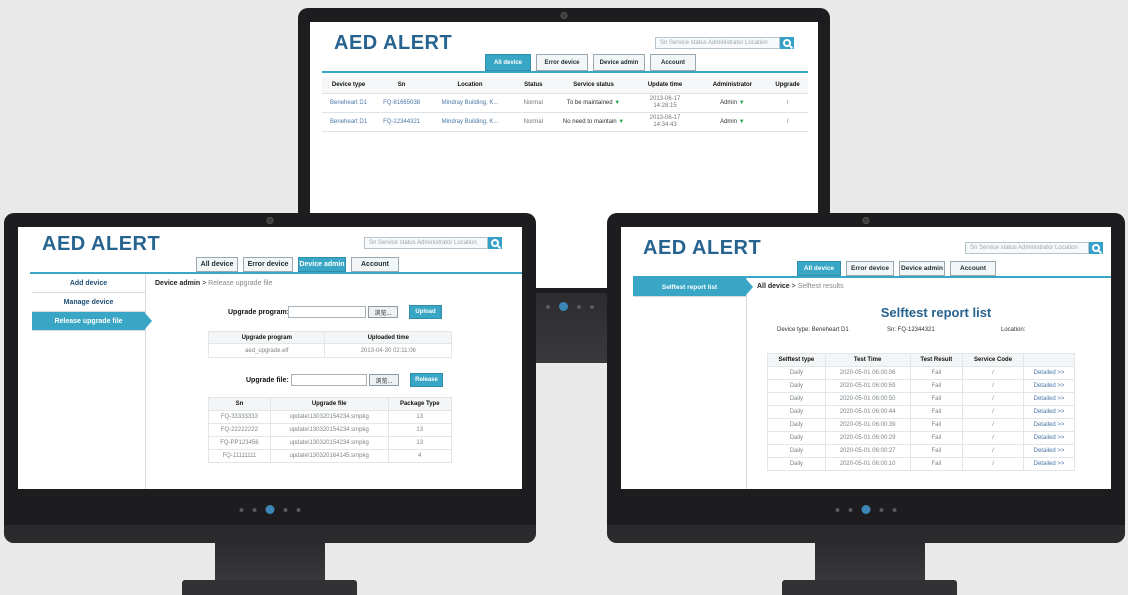  I want to click on column-header: Package Type, so click(420, 404).